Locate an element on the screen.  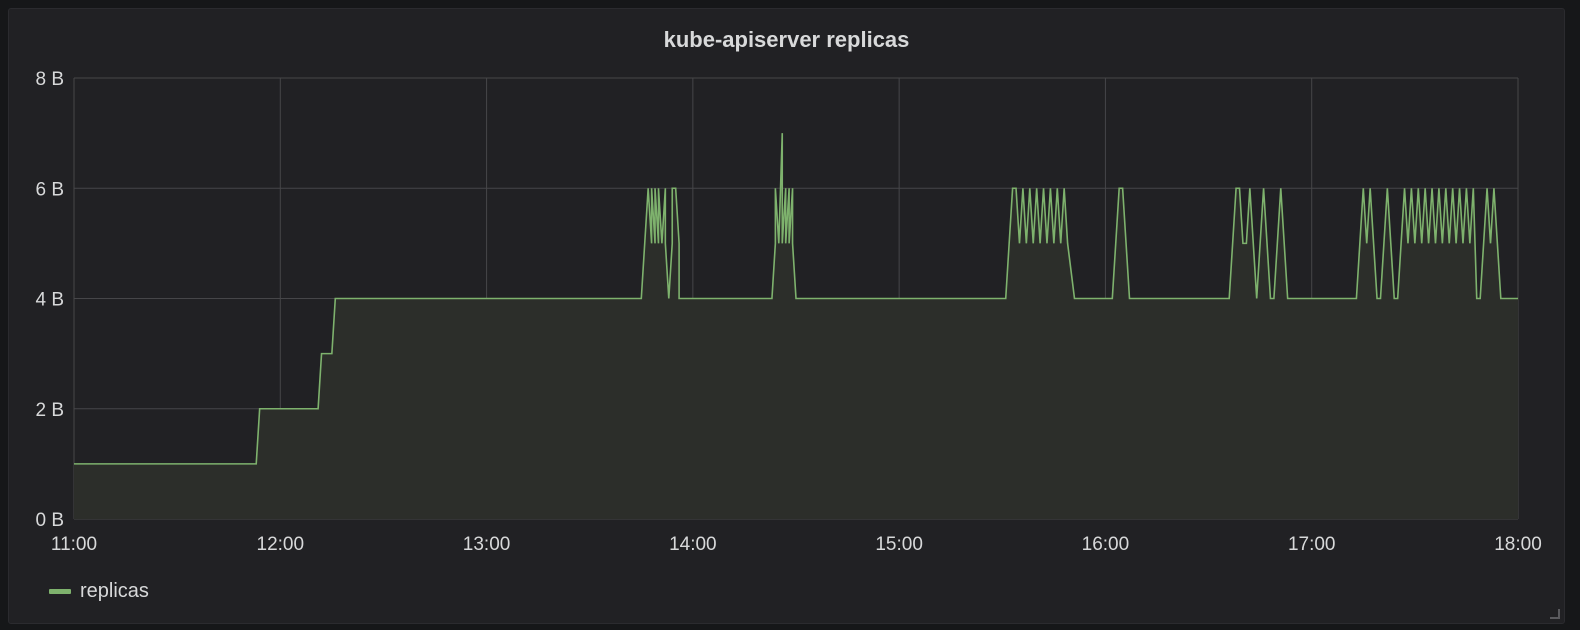
x-tick-label: 16:00 is located at coordinates (1106, 544).